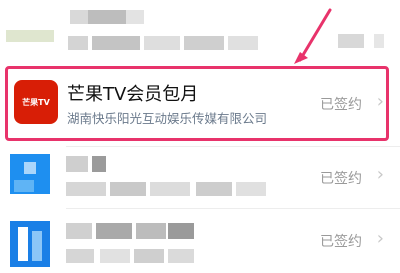 The height and width of the screenshot is (273, 400). What do you see at coordinates (133, 94) in the screenshot?
I see `subscription-title: 芒果TV会员包月` at bounding box center [133, 94].